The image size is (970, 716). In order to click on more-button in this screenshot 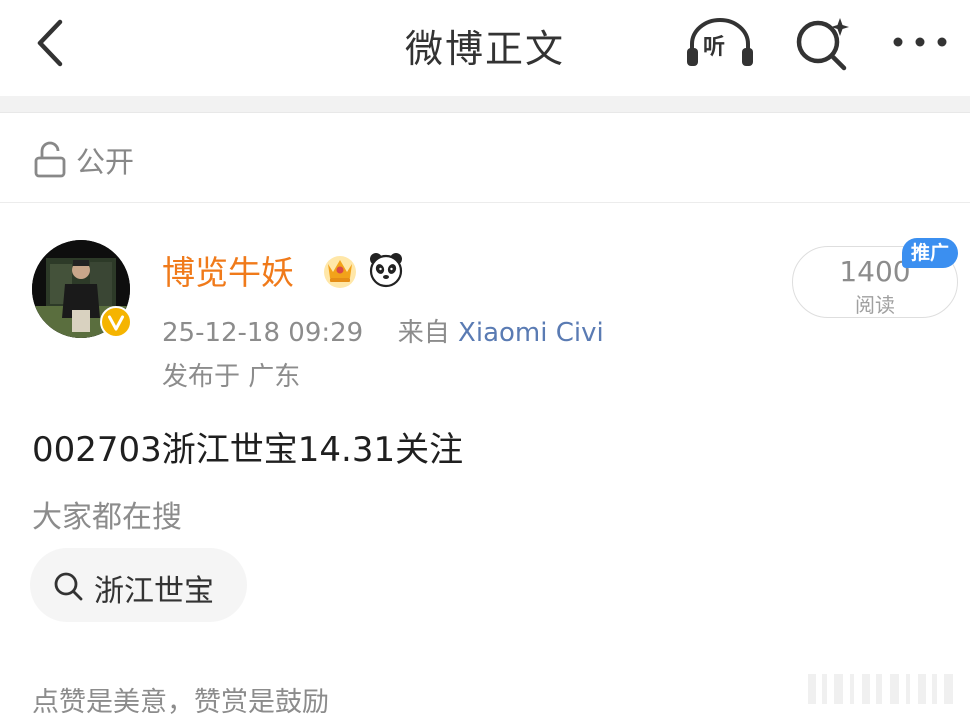, I will do `click(920, 42)`.